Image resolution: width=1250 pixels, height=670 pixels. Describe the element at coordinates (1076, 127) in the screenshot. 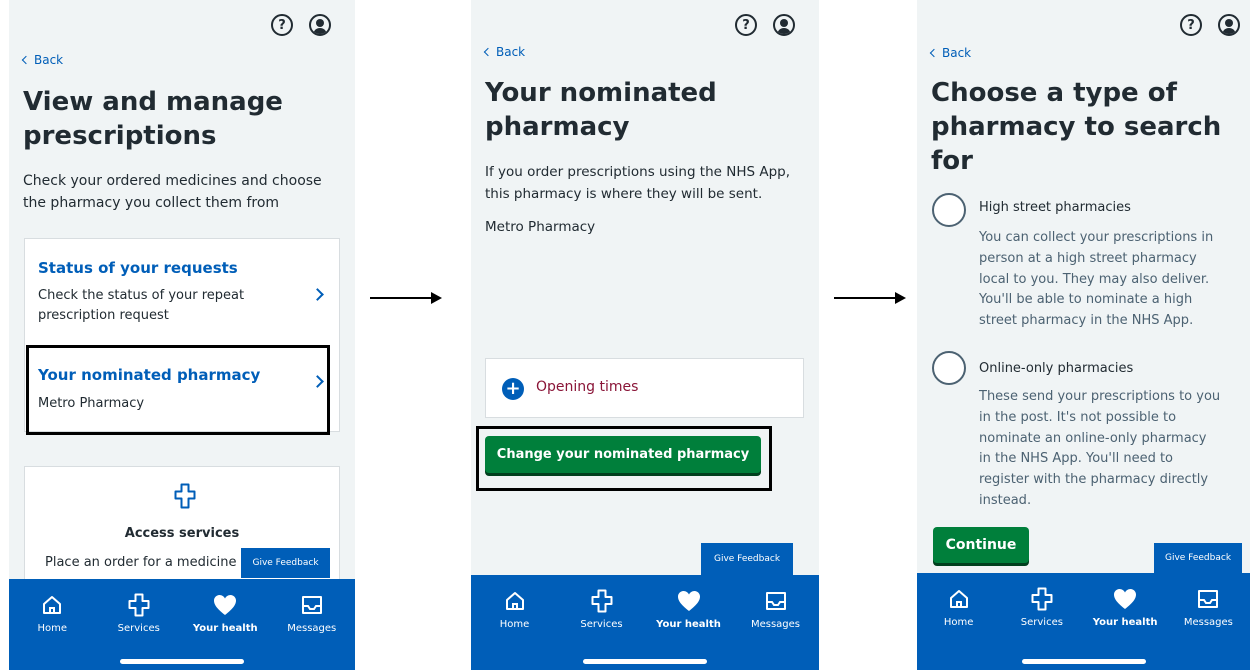

I see `page-title: Choose a type of pharmacy to search for` at that location.